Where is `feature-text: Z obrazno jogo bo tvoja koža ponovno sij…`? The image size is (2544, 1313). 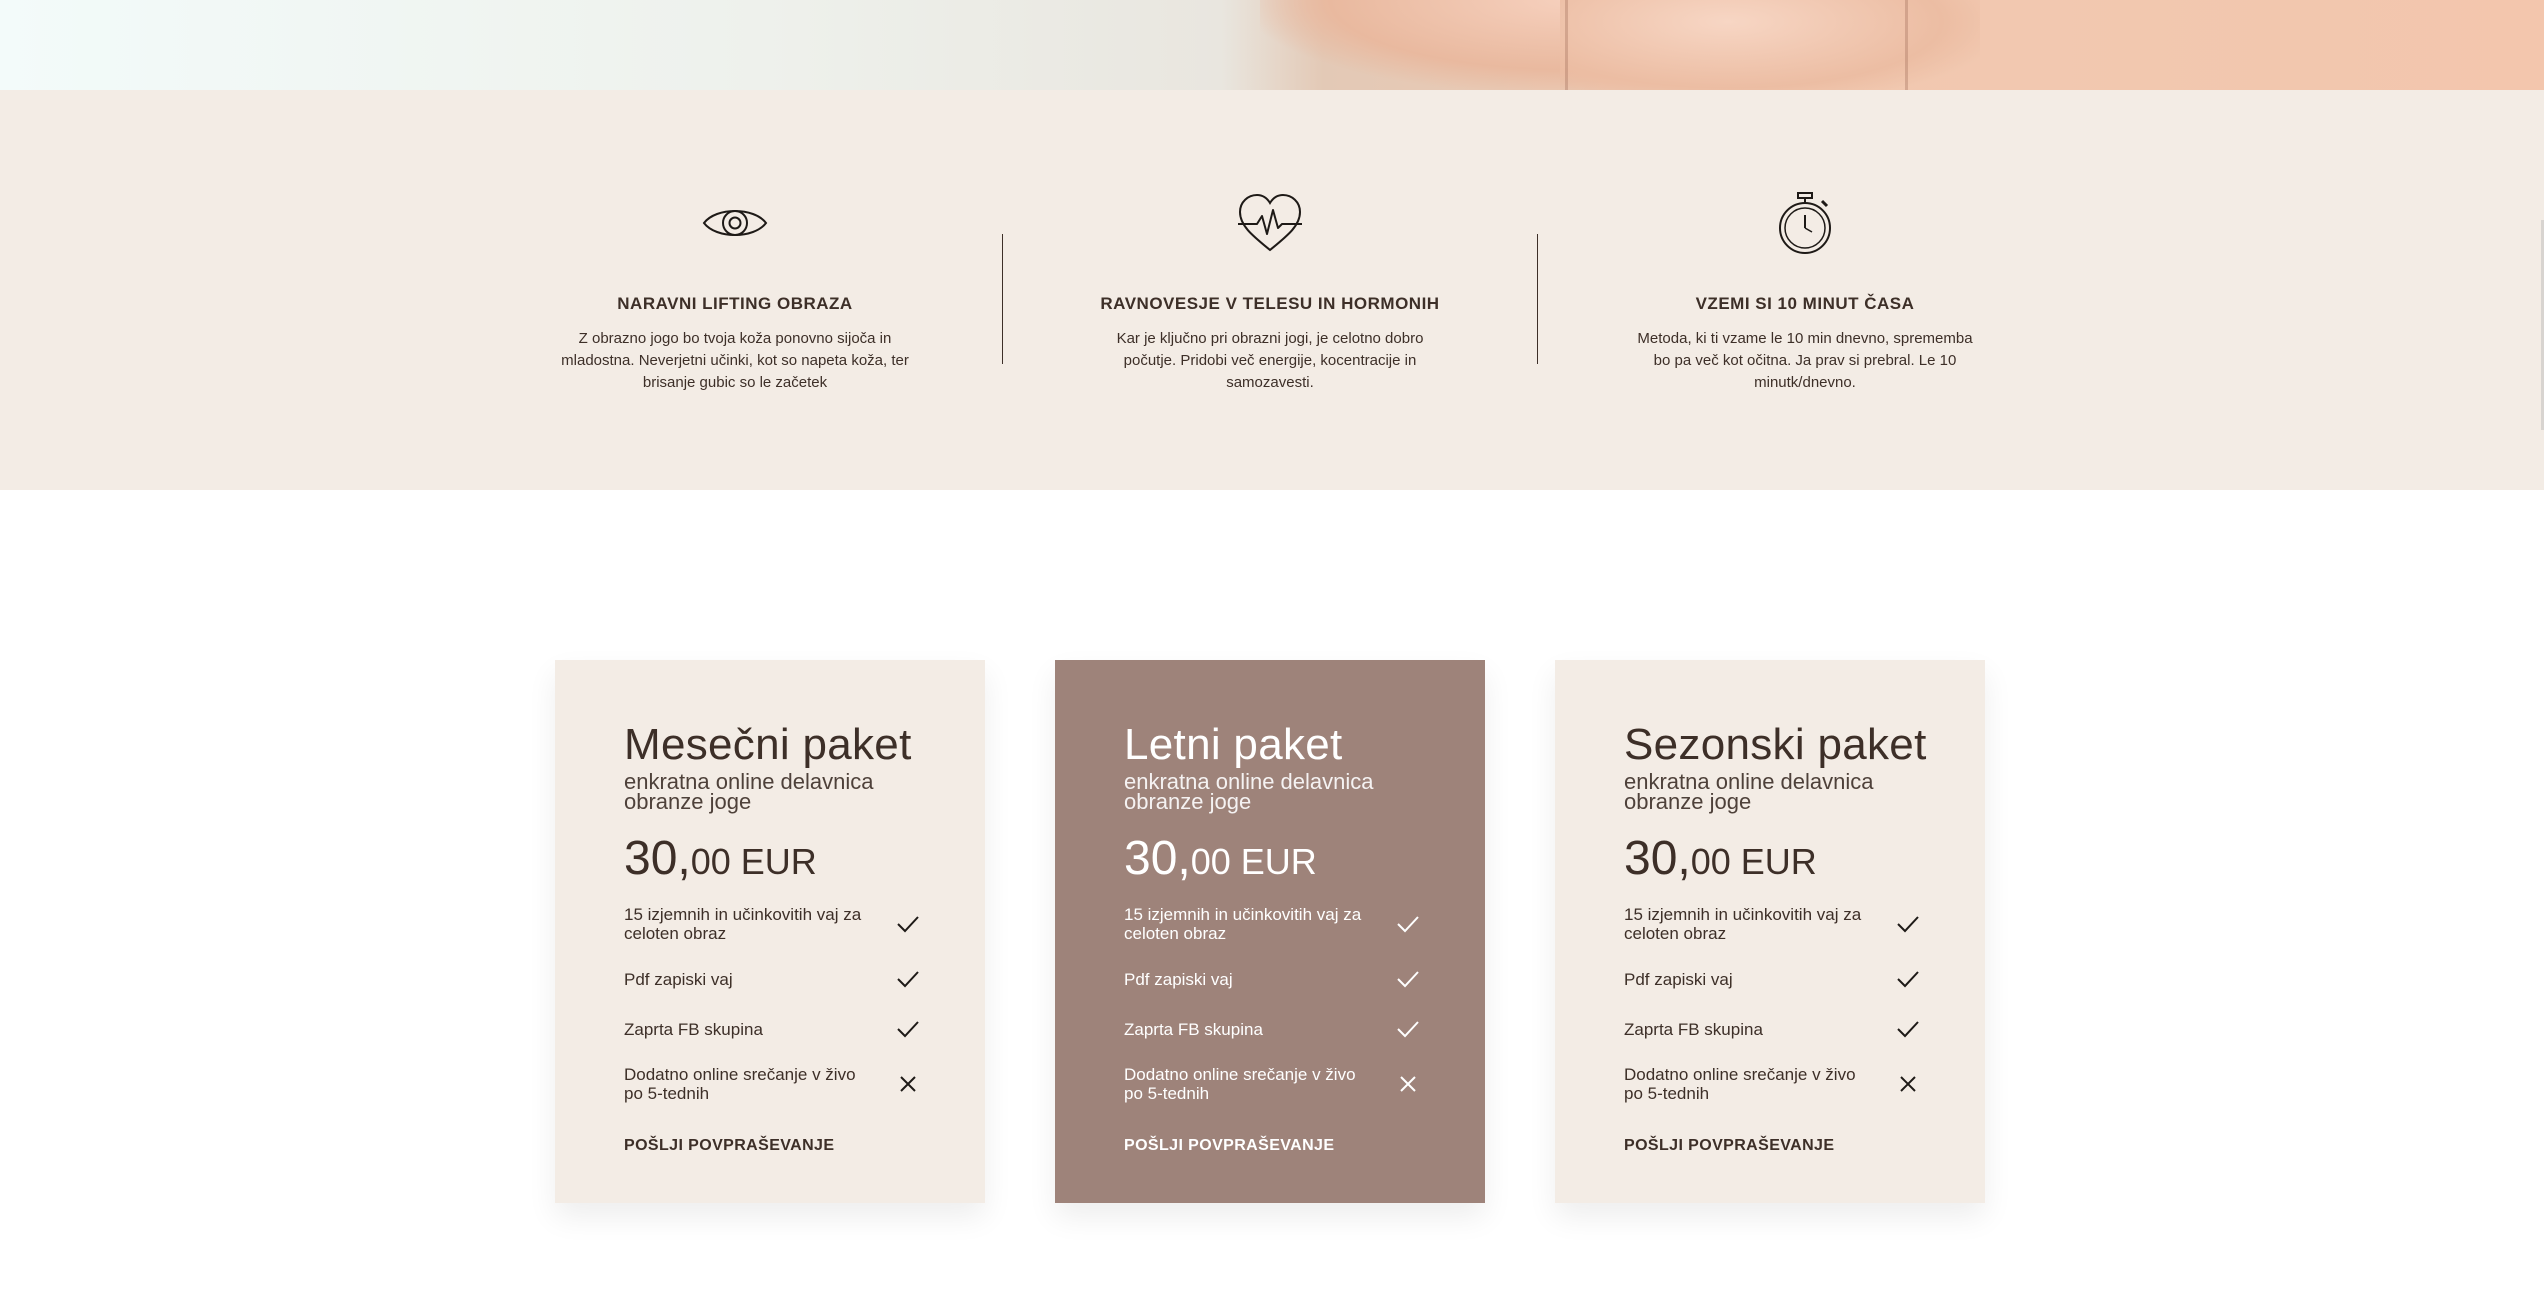 feature-text: Z obrazno jogo bo tvoja koža ponovno sij… is located at coordinates (735, 360).